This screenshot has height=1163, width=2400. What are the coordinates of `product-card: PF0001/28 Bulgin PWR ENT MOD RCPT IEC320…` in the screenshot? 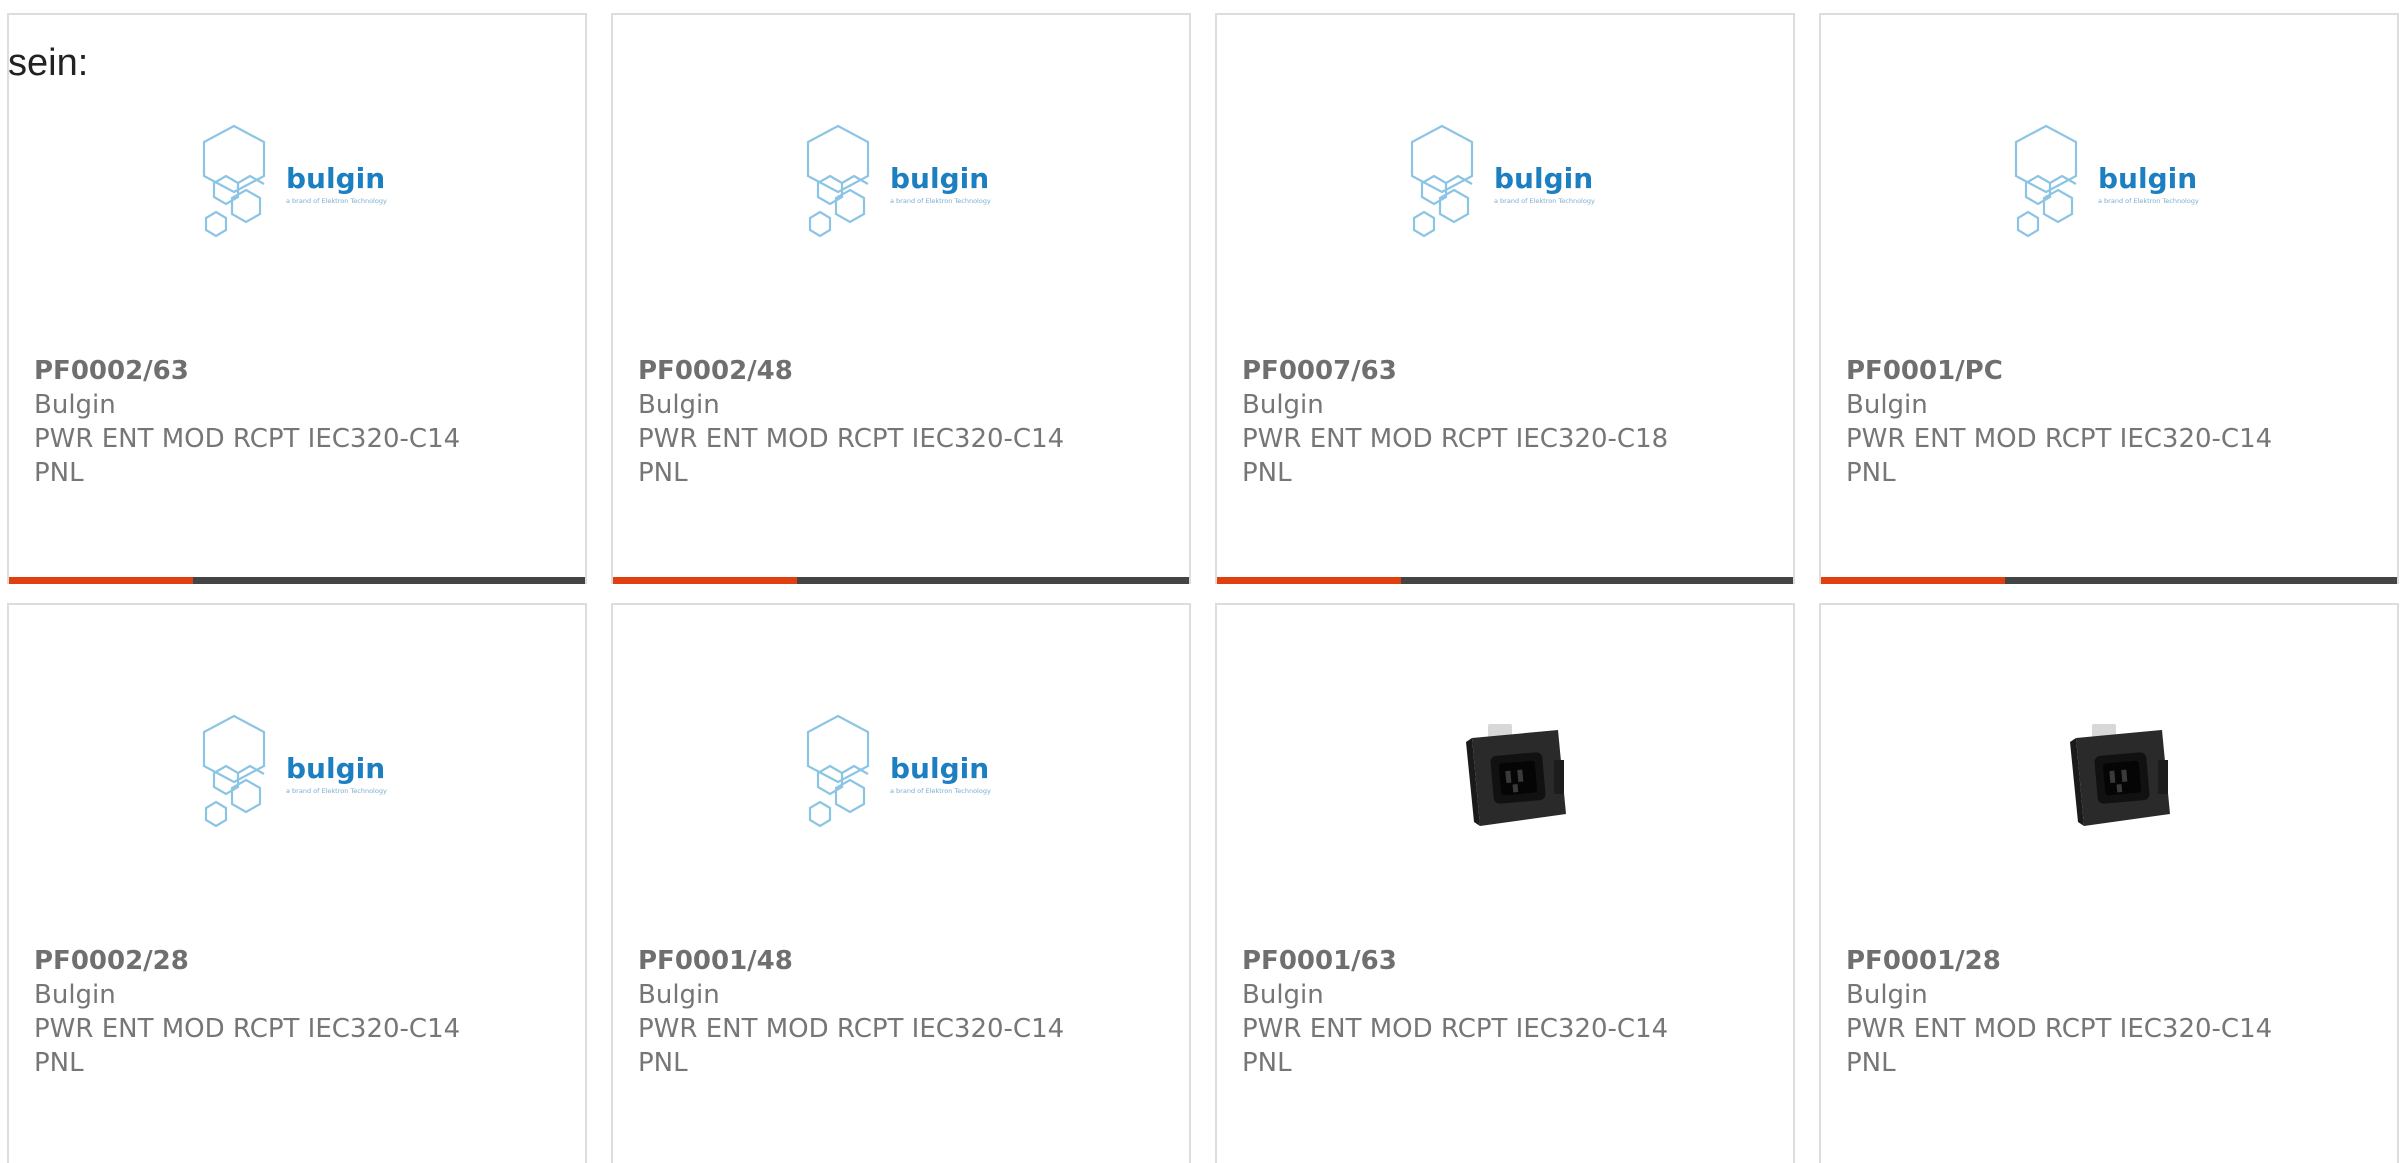 It's located at (2109, 883).